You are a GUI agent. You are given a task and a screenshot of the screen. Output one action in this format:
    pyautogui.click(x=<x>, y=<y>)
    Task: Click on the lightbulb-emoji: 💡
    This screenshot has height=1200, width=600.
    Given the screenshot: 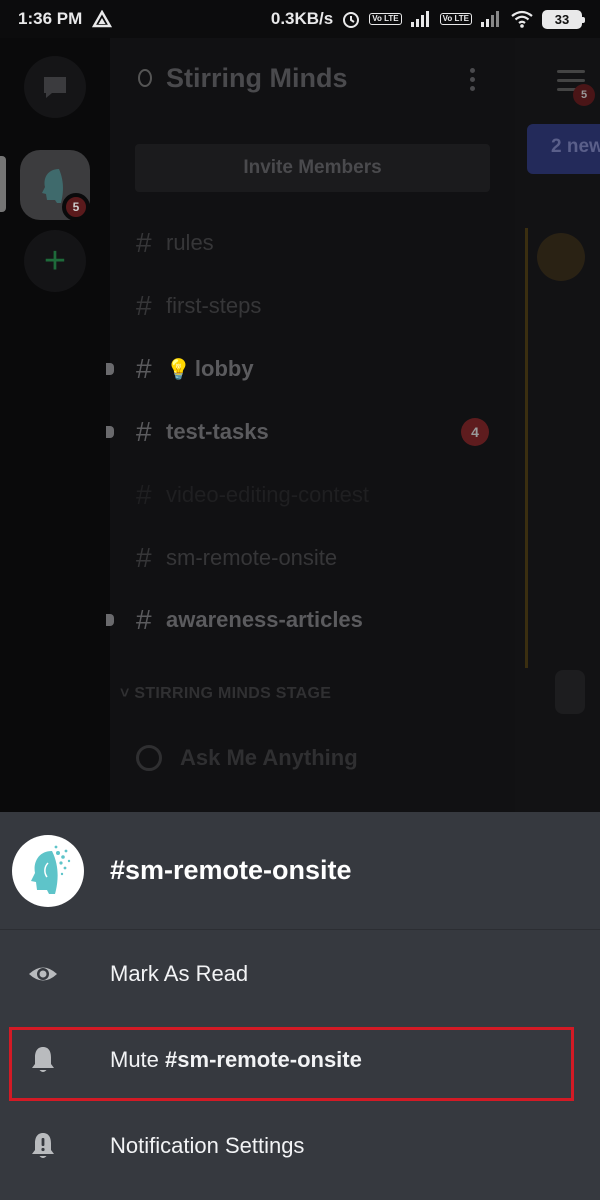 What is the action you would take?
    pyautogui.click(x=178, y=369)
    